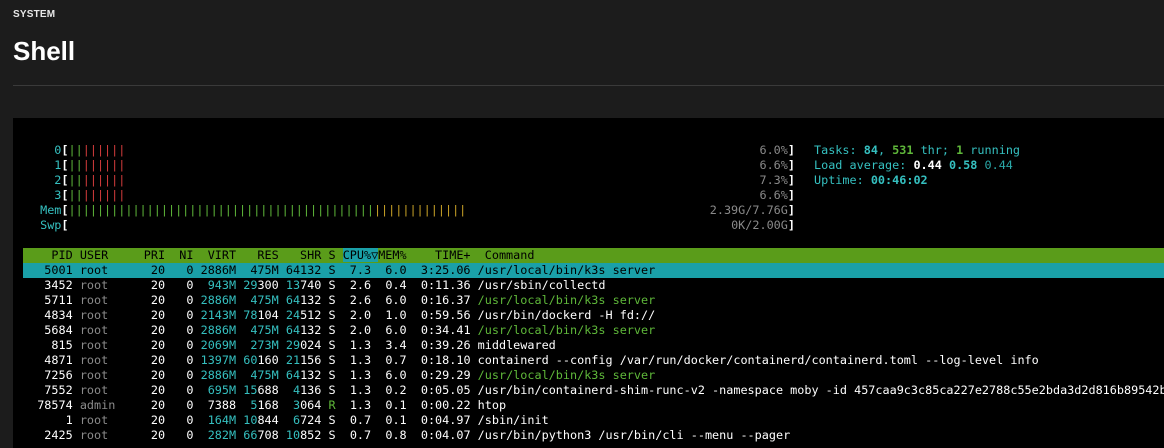 The height and width of the screenshot is (448, 1164). Describe the element at coordinates (903, 150) in the screenshot. I see `threads-count: 531` at that location.